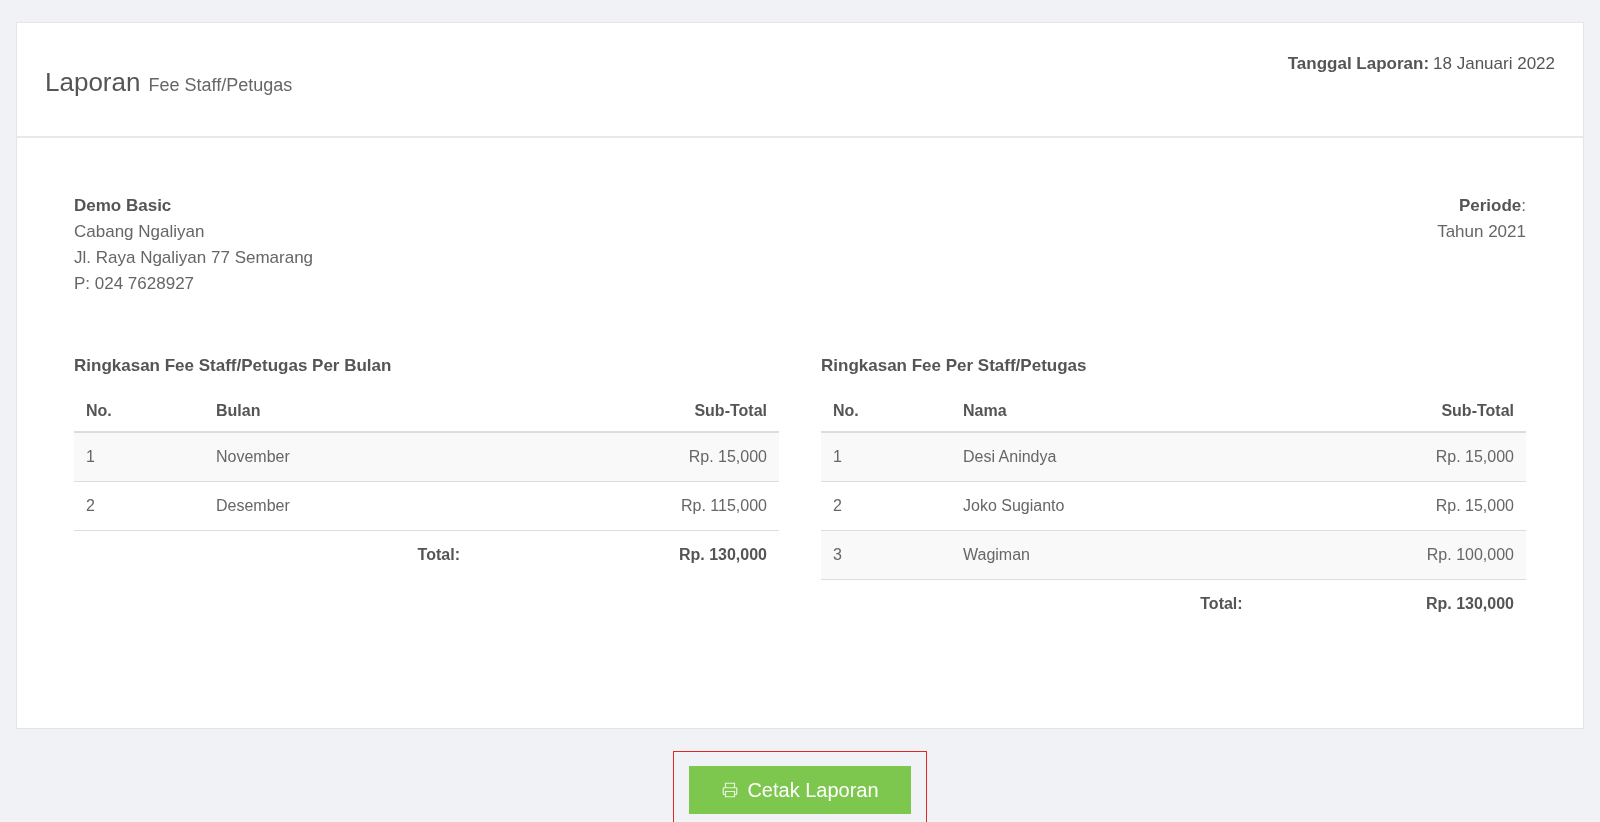 This screenshot has width=1600, height=822. Describe the element at coordinates (1103, 456) in the screenshot. I see `table-cell: Desi Anindya` at that location.